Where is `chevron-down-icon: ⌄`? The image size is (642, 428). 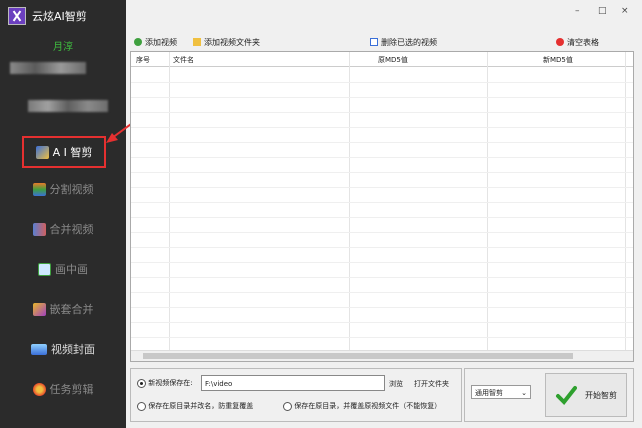 chevron-down-icon: ⌄ is located at coordinates (524, 393).